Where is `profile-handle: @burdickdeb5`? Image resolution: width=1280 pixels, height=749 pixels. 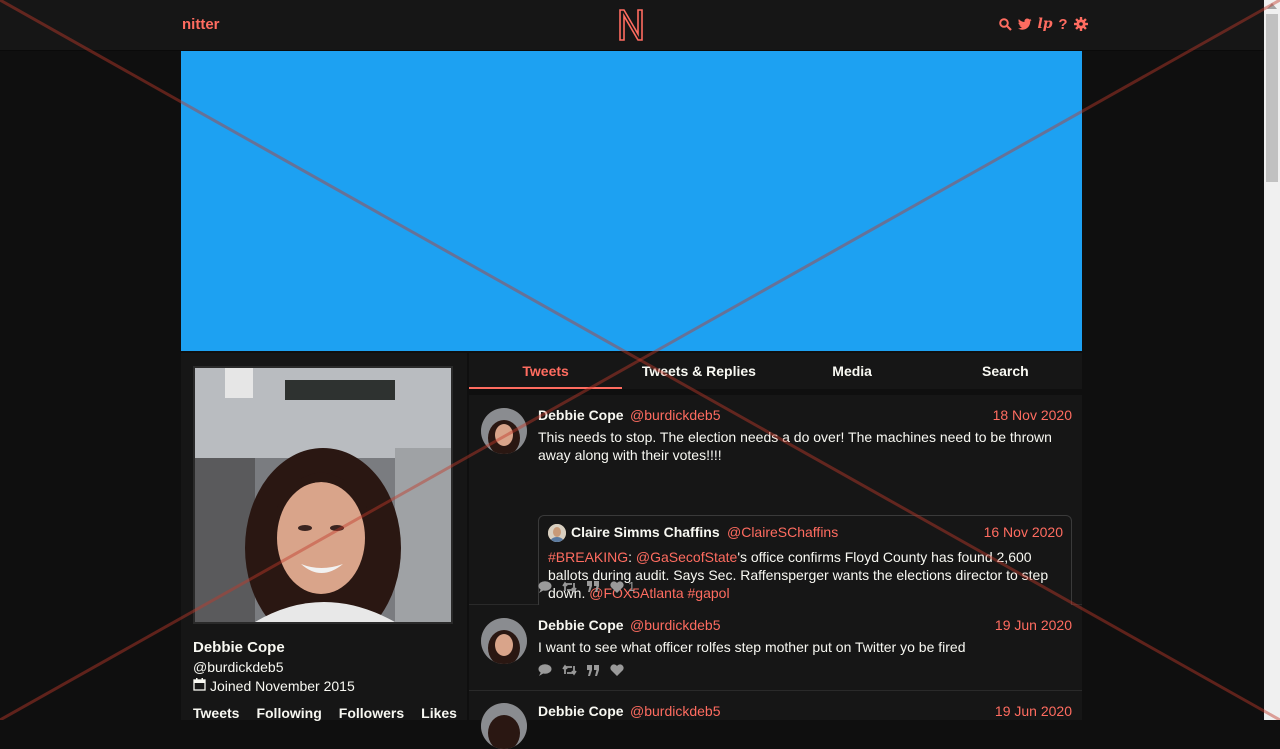
profile-handle: @burdickdeb5 is located at coordinates (238, 667).